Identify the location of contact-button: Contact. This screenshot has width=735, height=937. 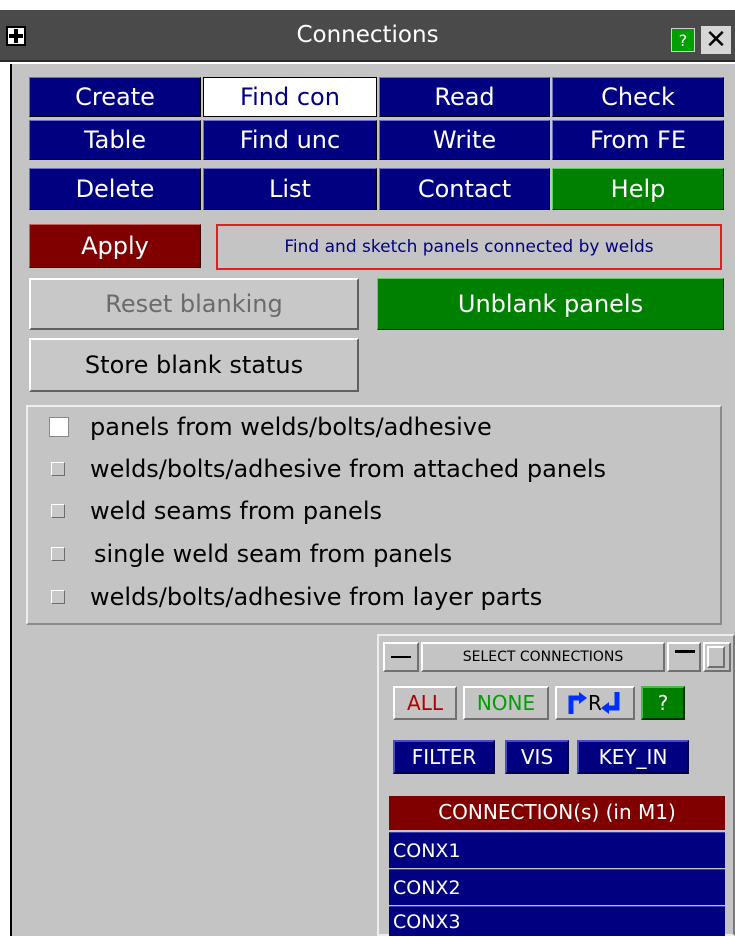
(464, 189).